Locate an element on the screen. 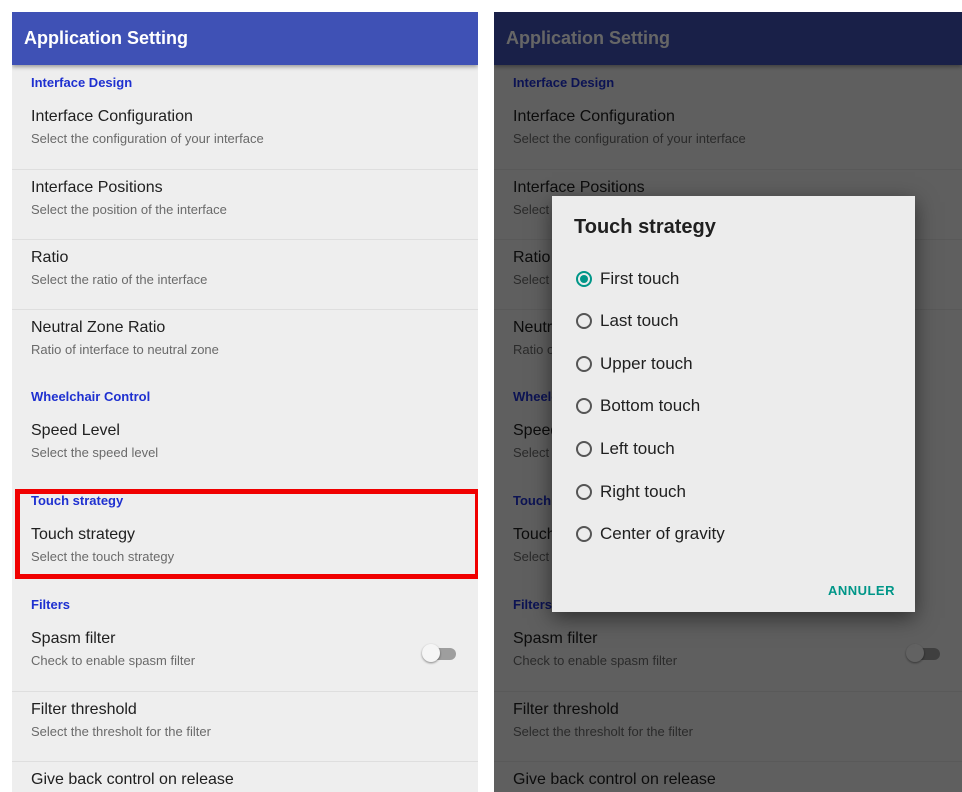 Image resolution: width=962 pixels, height=792 pixels. category-wheelchair-control: Wheelchair Control is located at coordinates (91, 396).